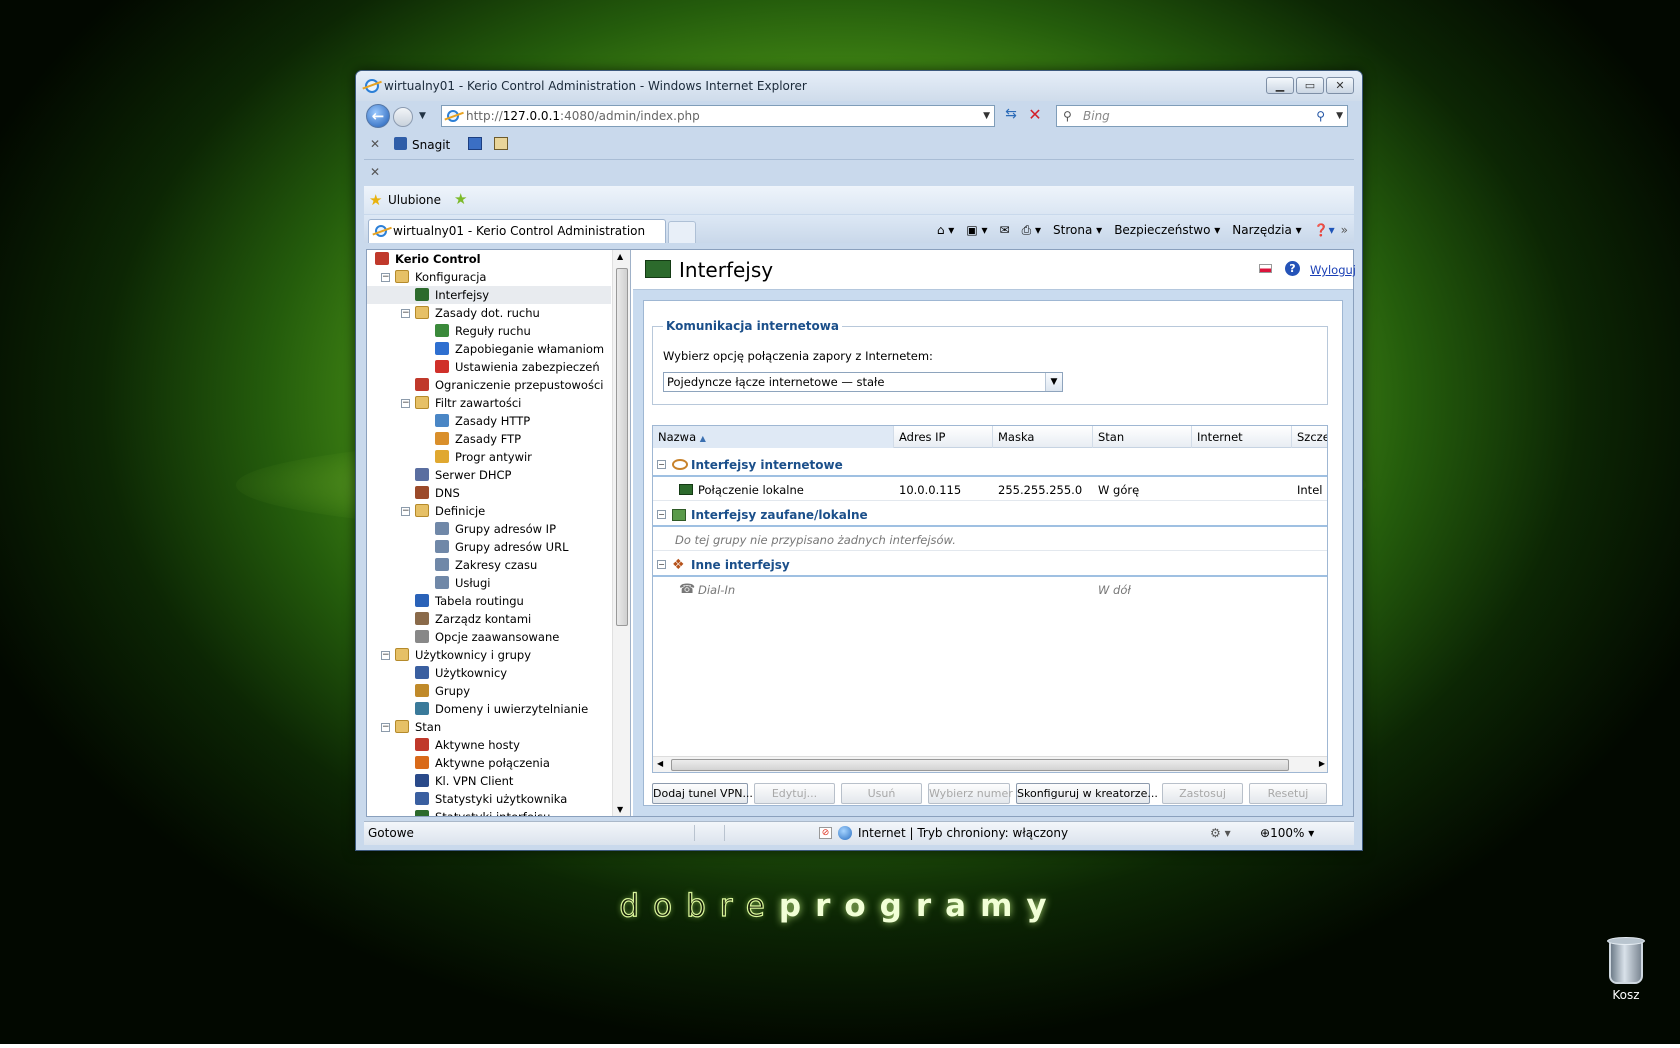 This screenshot has width=1680, height=1048. Describe the element at coordinates (881, 793) in the screenshot. I see `delete-button: Usuń` at that location.